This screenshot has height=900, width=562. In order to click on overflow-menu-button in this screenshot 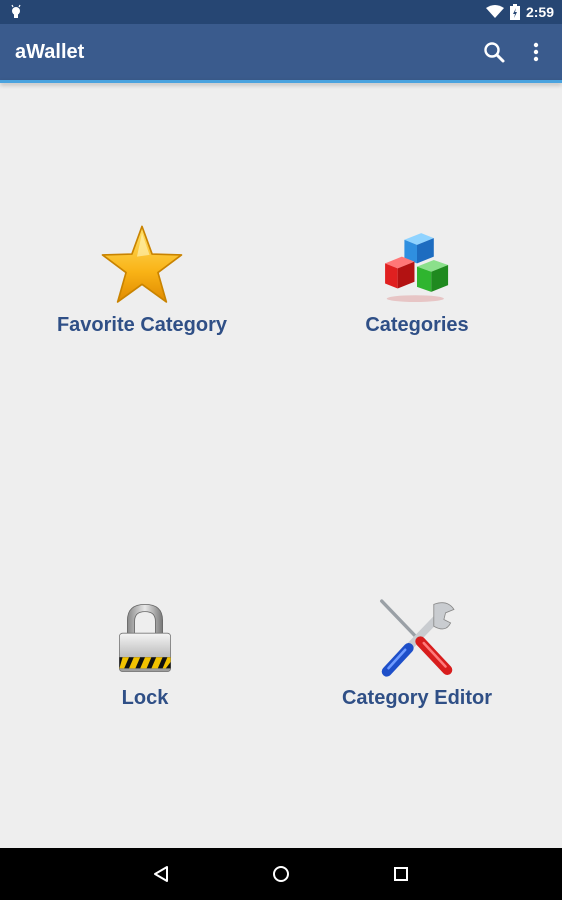, I will do `click(536, 52)`.